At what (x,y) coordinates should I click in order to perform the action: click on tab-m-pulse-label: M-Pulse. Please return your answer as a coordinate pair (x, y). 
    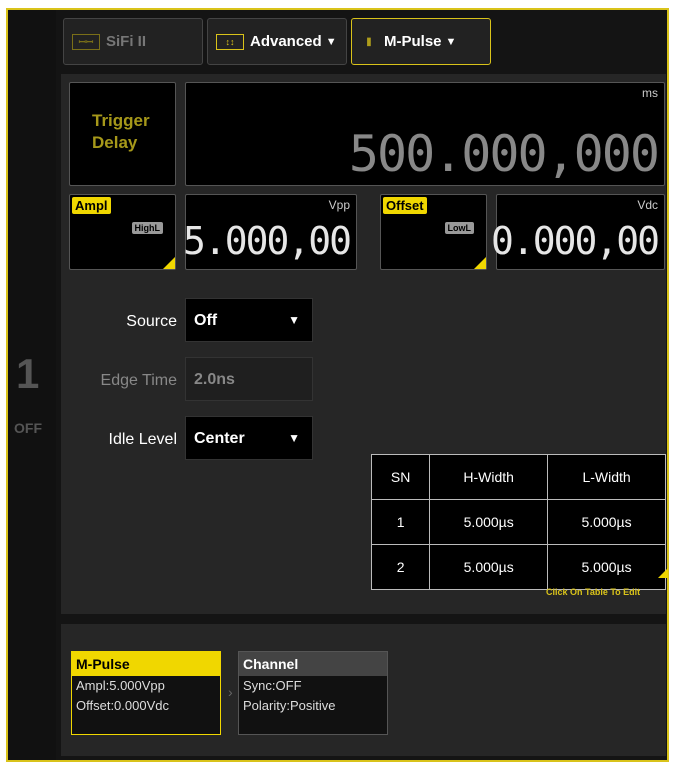
    Looking at the image, I should click on (413, 41).